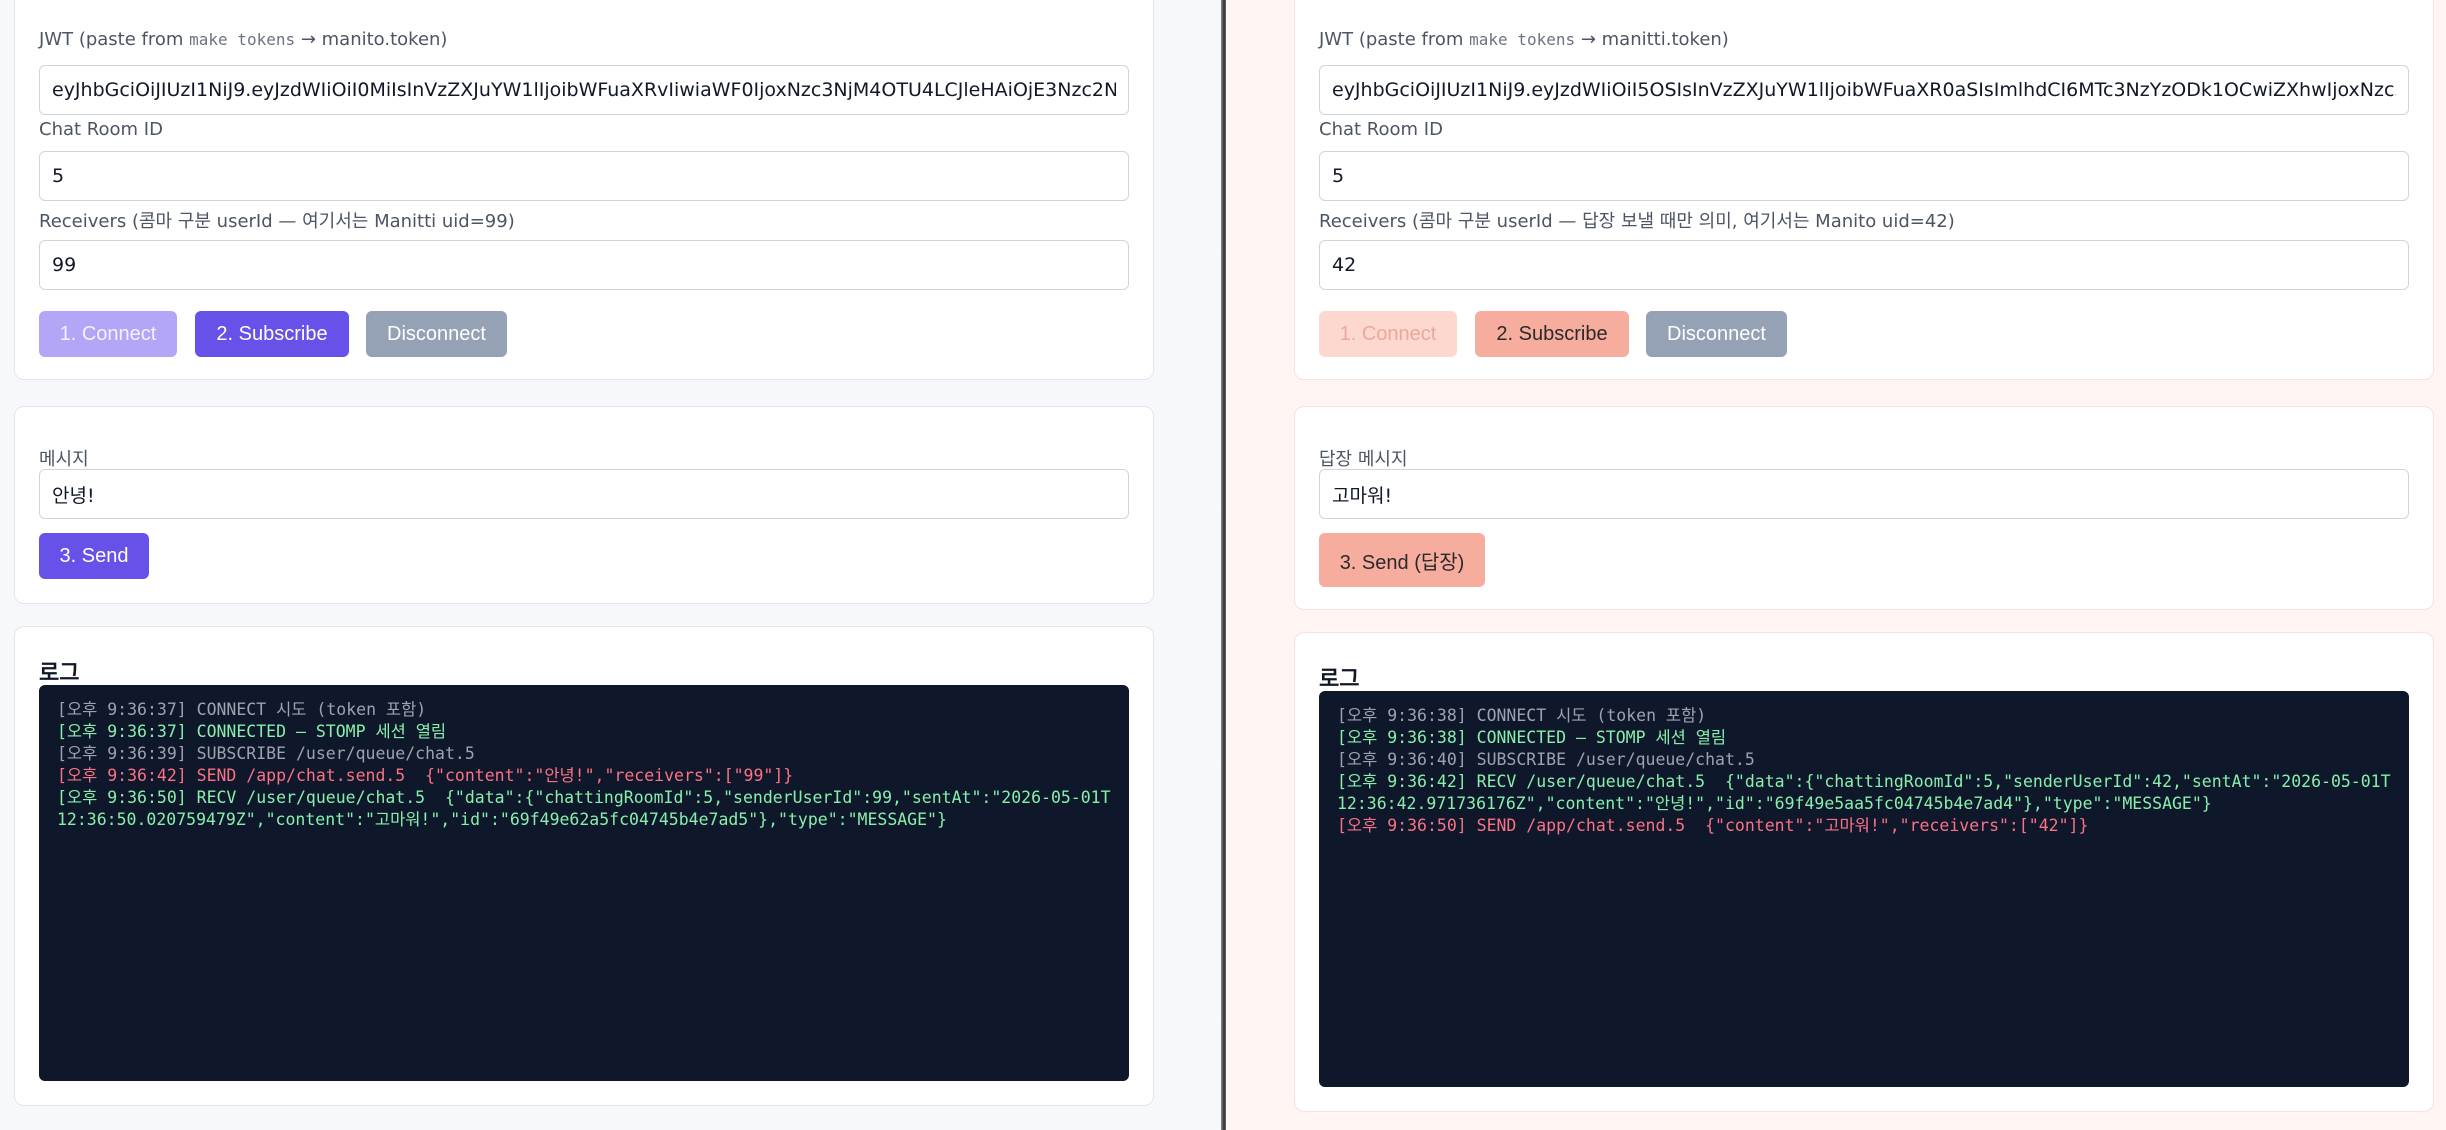 The height and width of the screenshot is (1130, 2446). I want to click on message-label: 메시지, so click(64, 459).